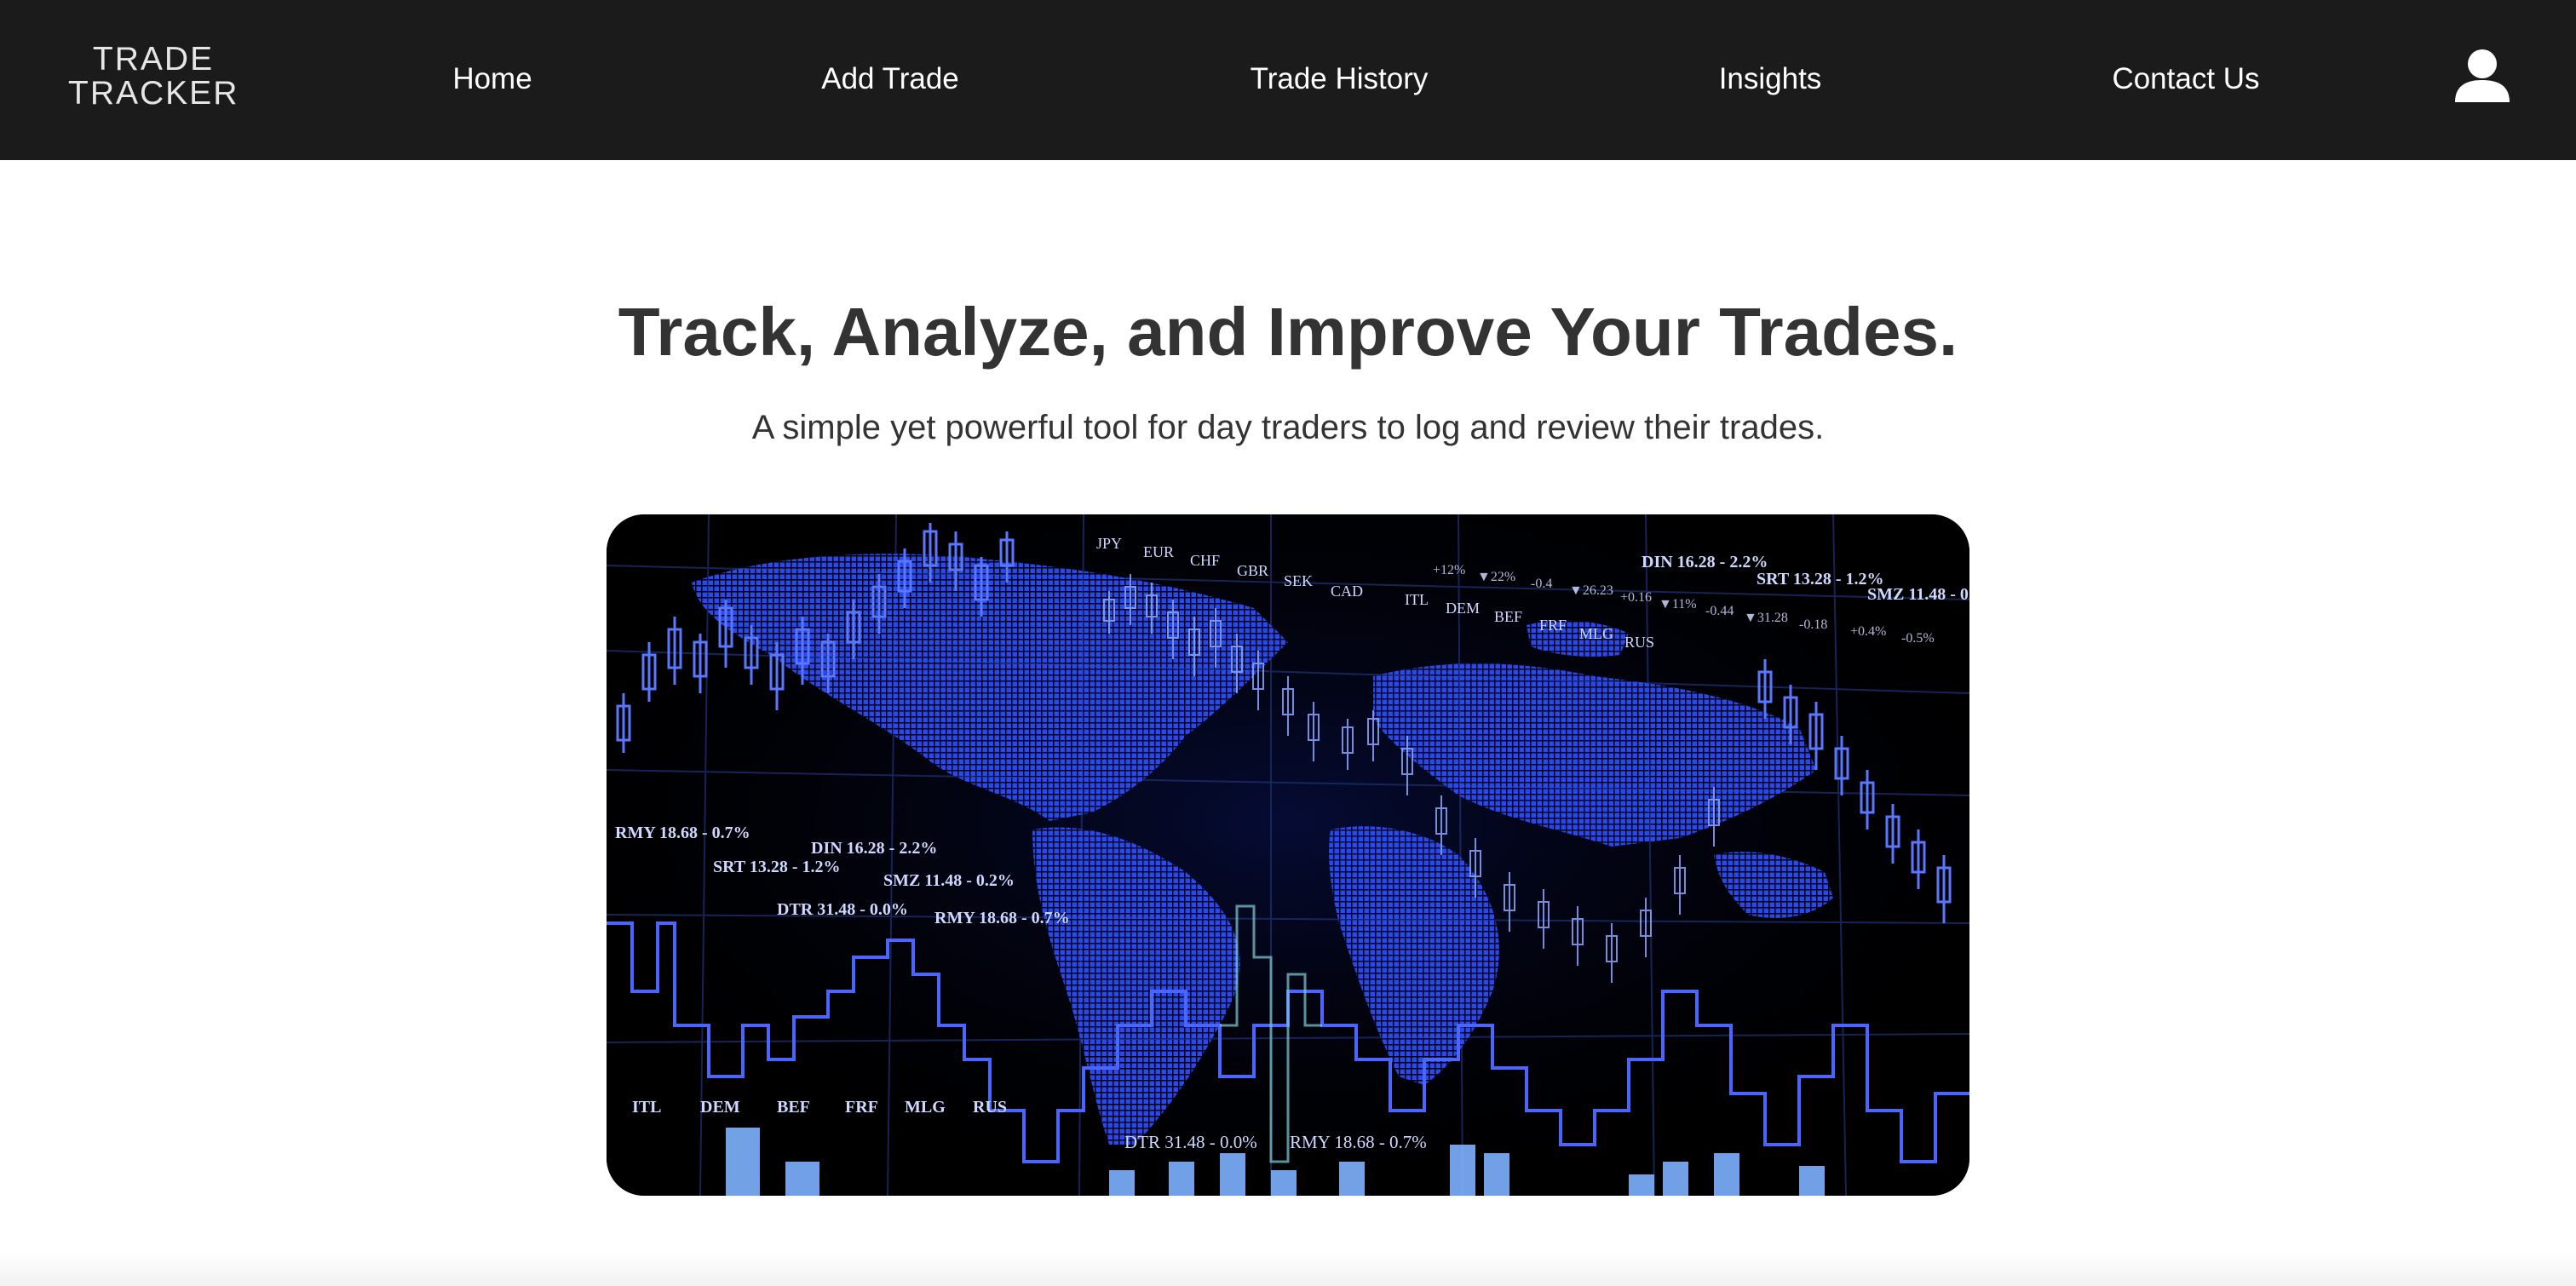 The width and height of the screenshot is (2576, 1286). What do you see at coordinates (1639, 642) in the screenshot?
I see `ticker-top-11: RUS` at bounding box center [1639, 642].